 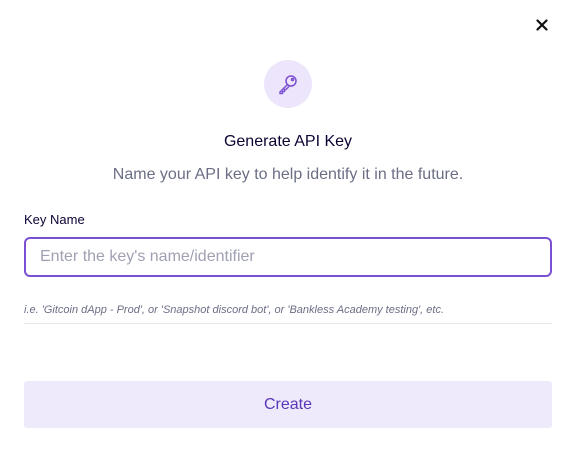 What do you see at coordinates (288, 404) in the screenshot?
I see `create-button: Create` at bounding box center [288, 404].